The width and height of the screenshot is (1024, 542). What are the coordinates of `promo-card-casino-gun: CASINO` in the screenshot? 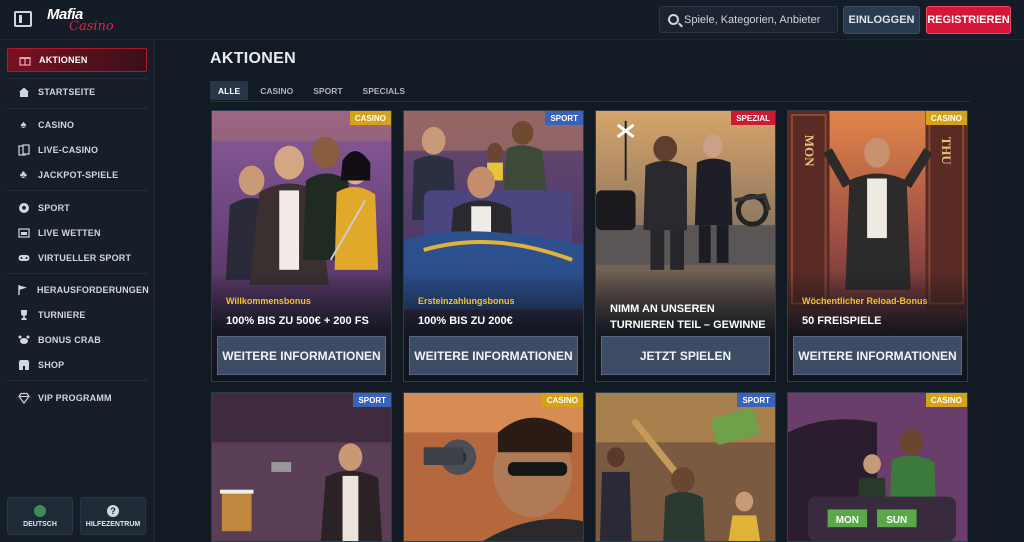 It's located at (493, 467).